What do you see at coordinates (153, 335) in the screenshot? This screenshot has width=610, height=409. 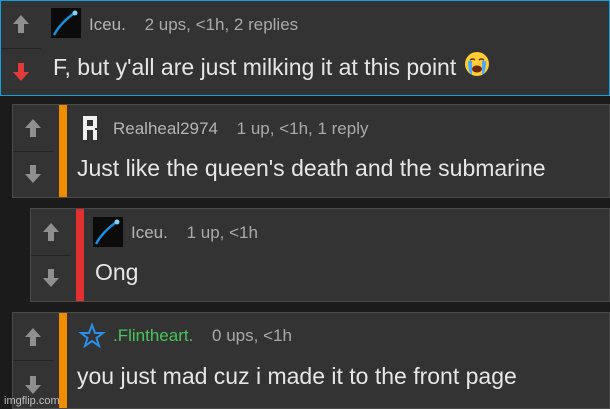 I see `username: .Flintheart.` at bounding box center [153, 335].